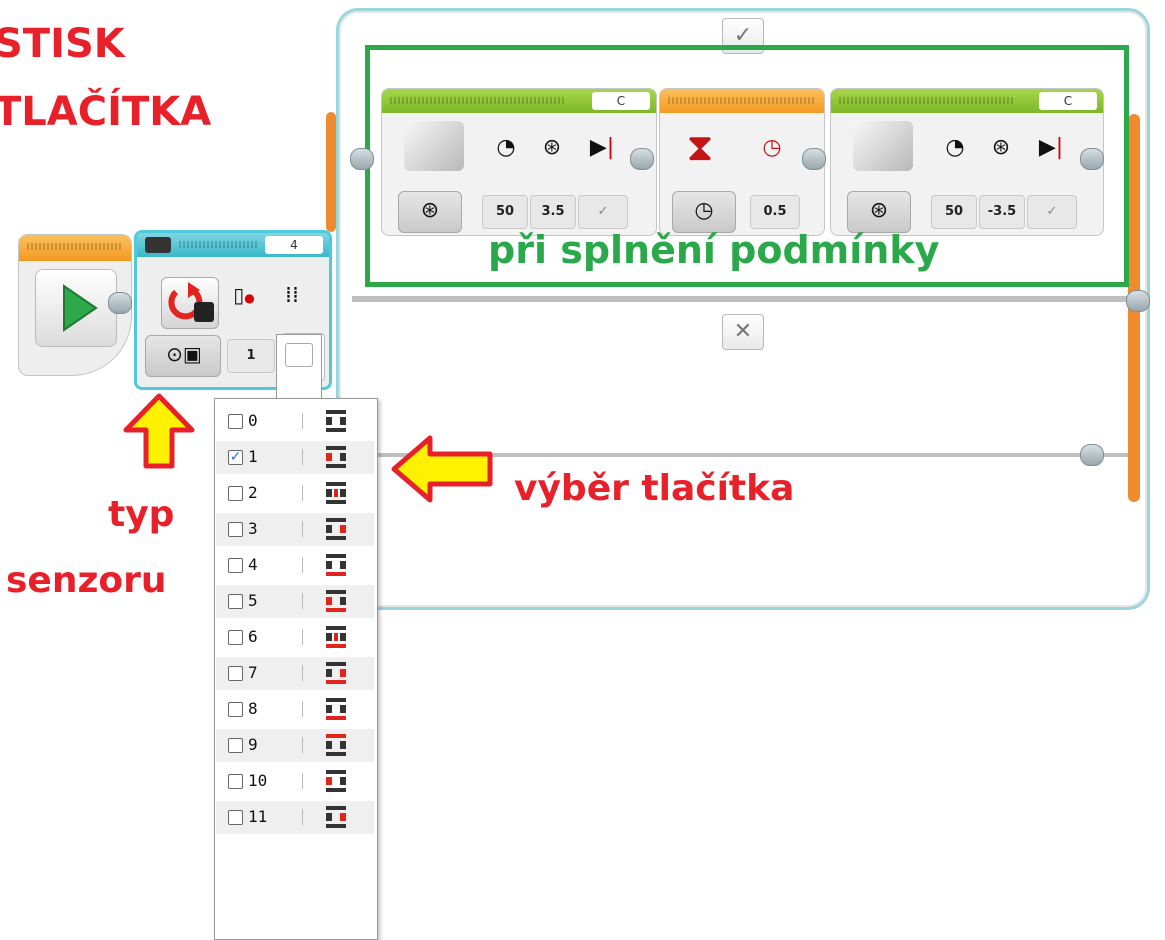 The height and width of the screenshot is (940, 1165). I want to click on motor-2-rotations: -3.5, so click(1002, 212).